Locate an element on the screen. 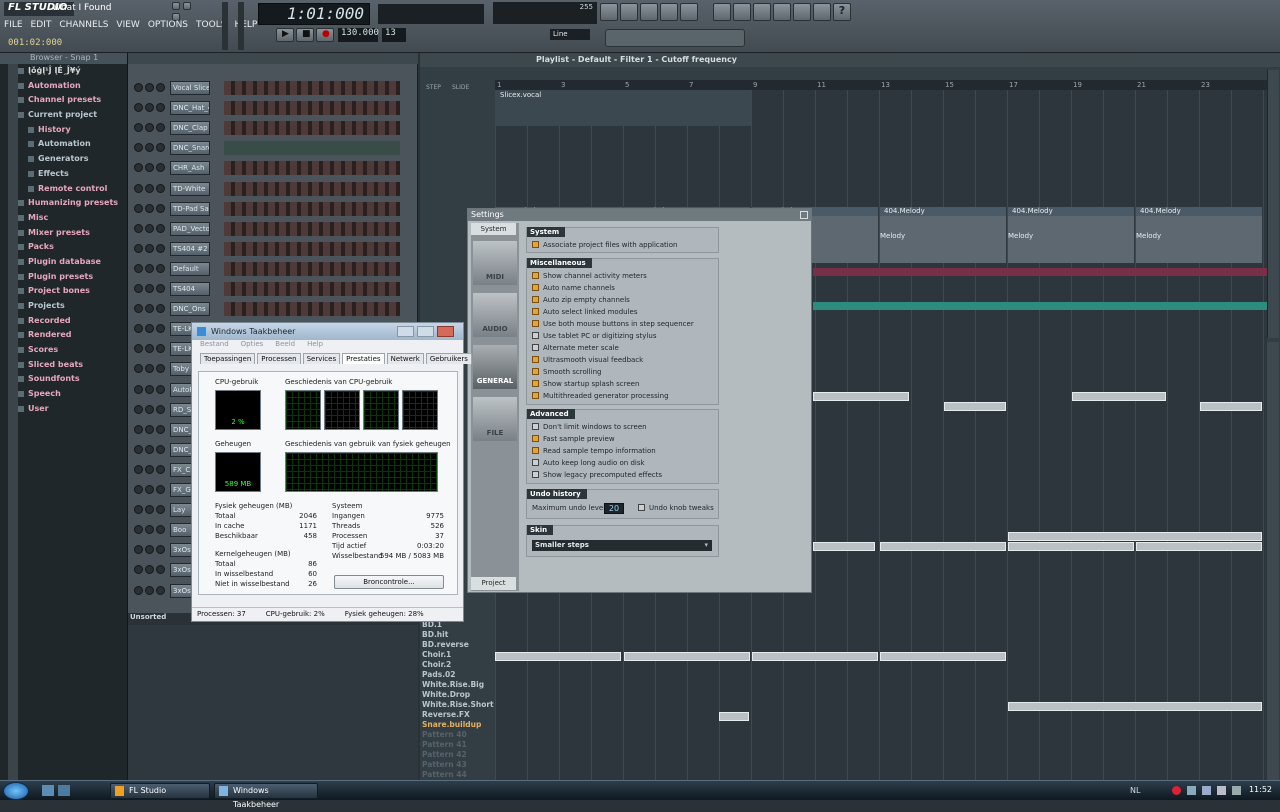 This screenshot has width=1280, height=812. advanced-option: Don't limit windows to screen is located at coordinates (589, 427).